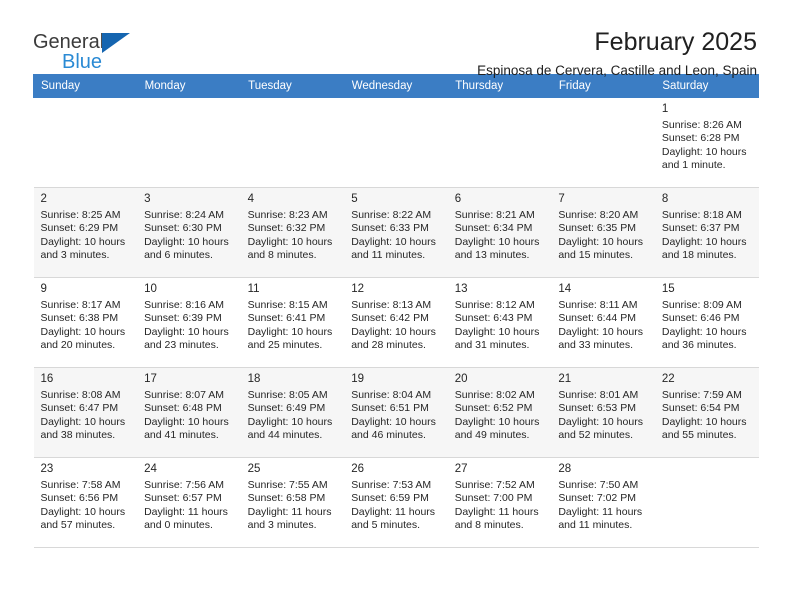  Describe the element at coordinates (147, 199) in the screenshot. I see `day-number: 3` at that location.